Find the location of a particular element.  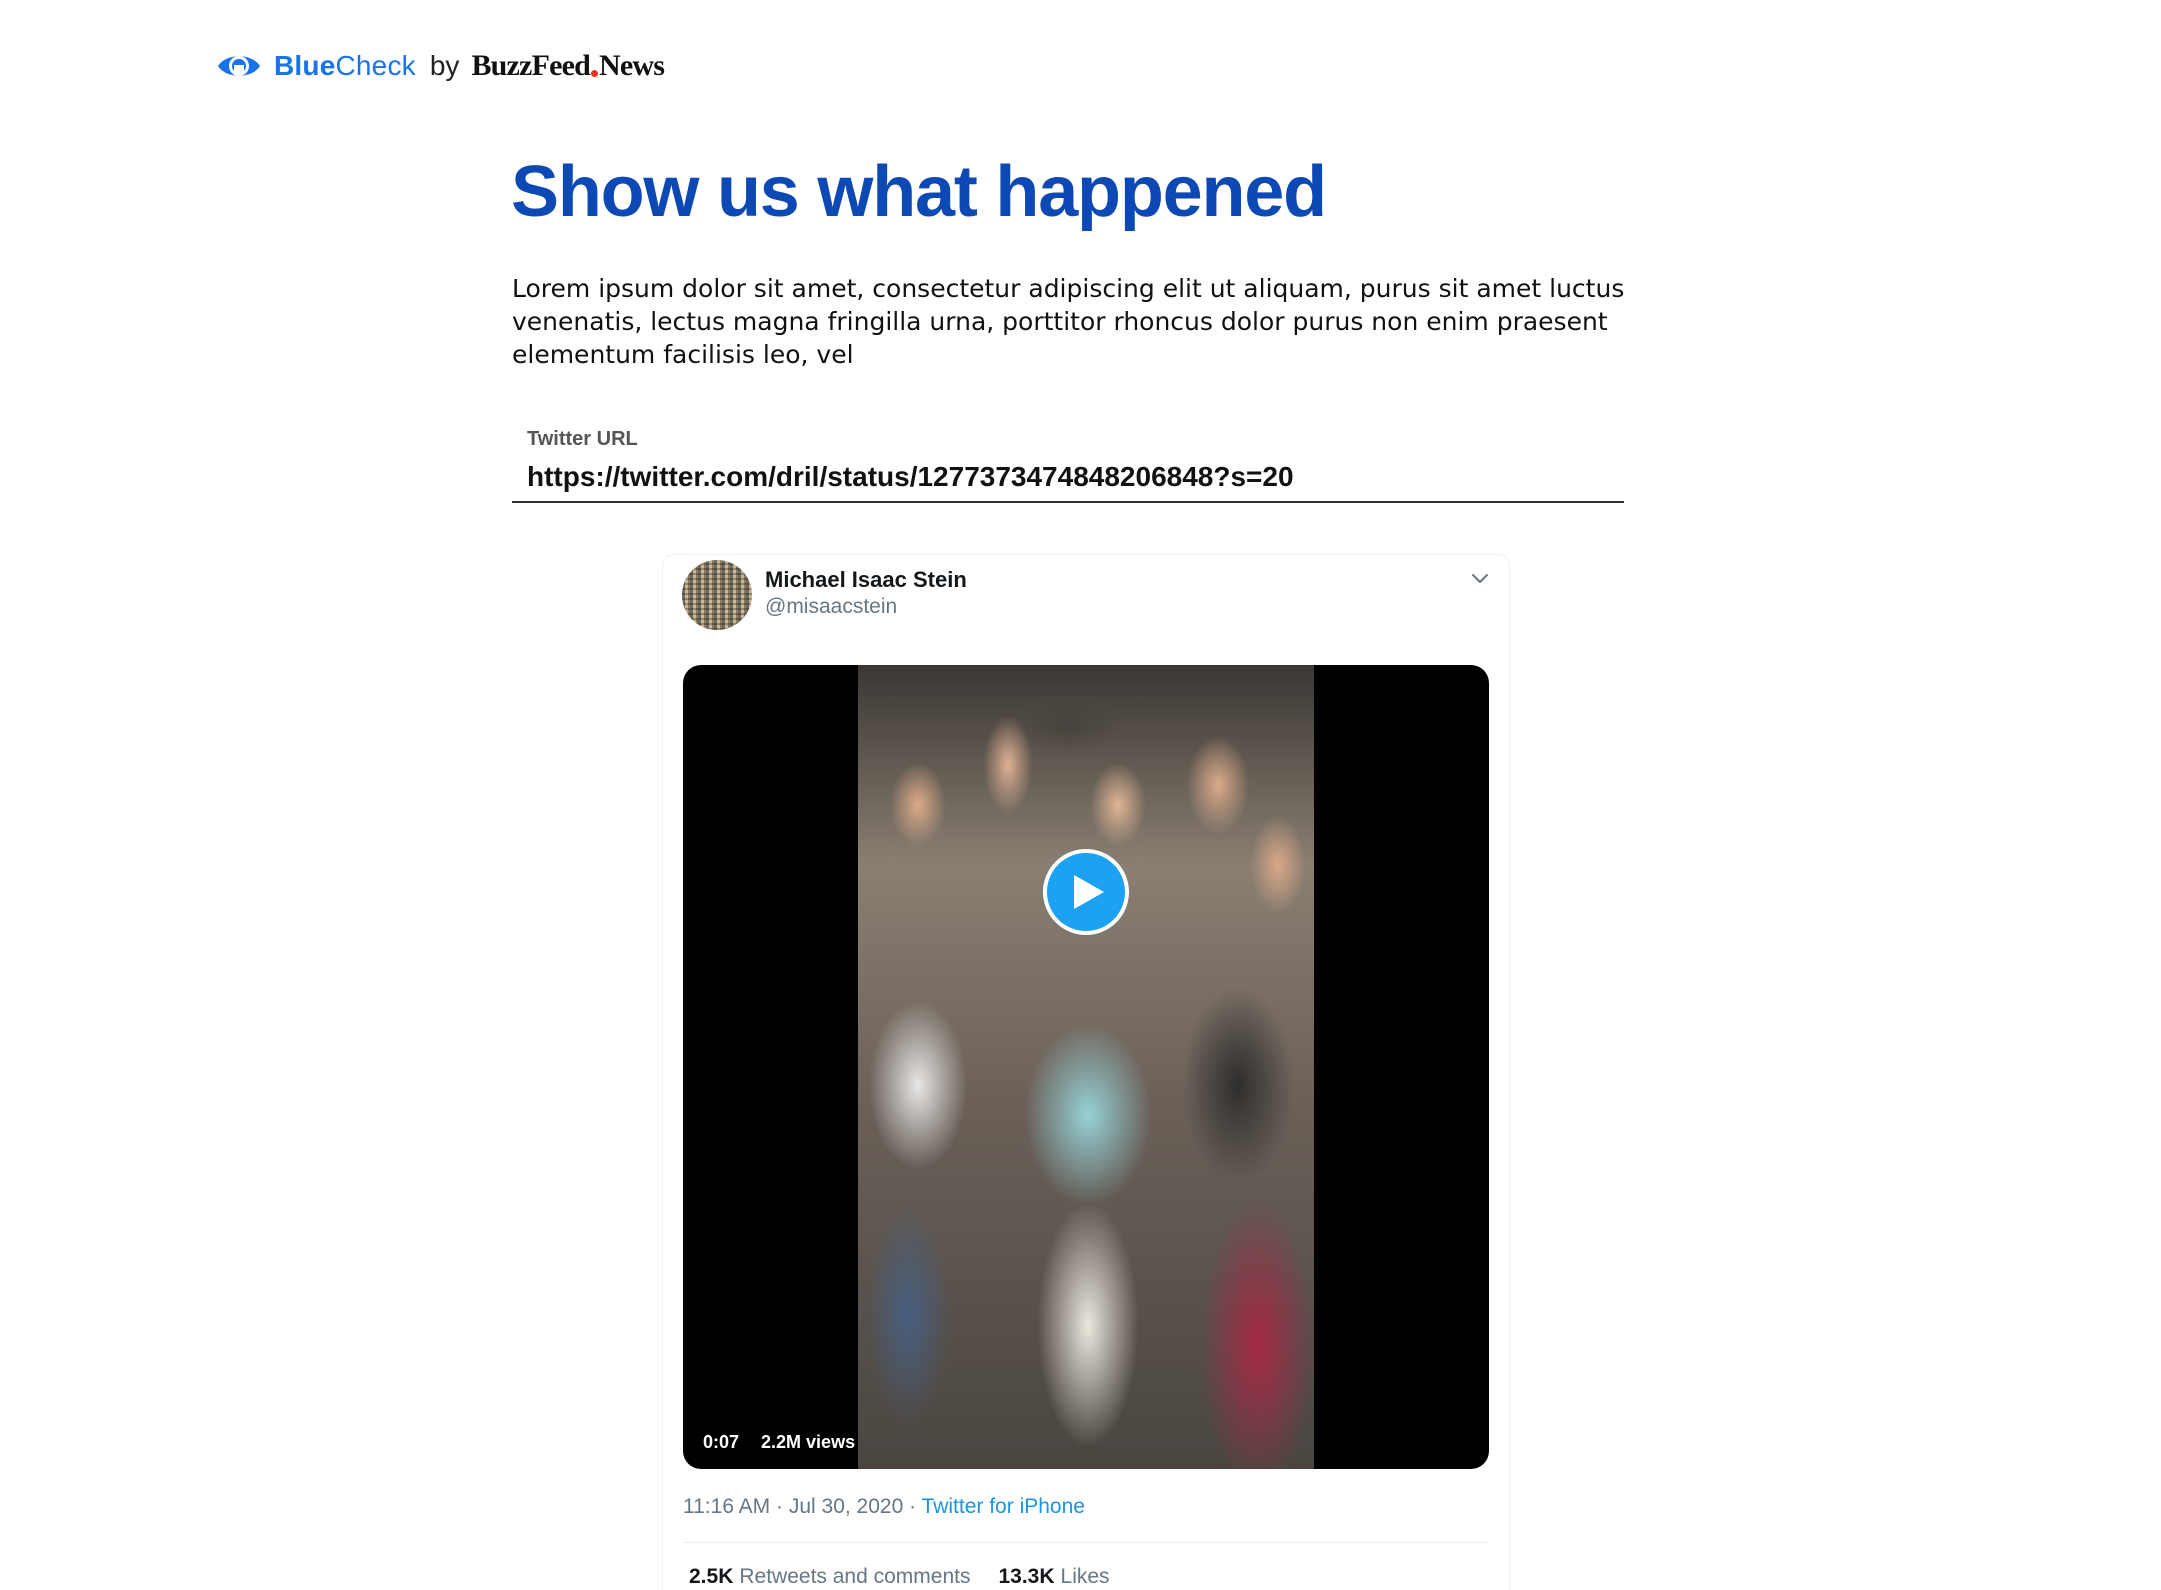

retweets-label: Retweets and comments is located at coordinates (855, 1576).